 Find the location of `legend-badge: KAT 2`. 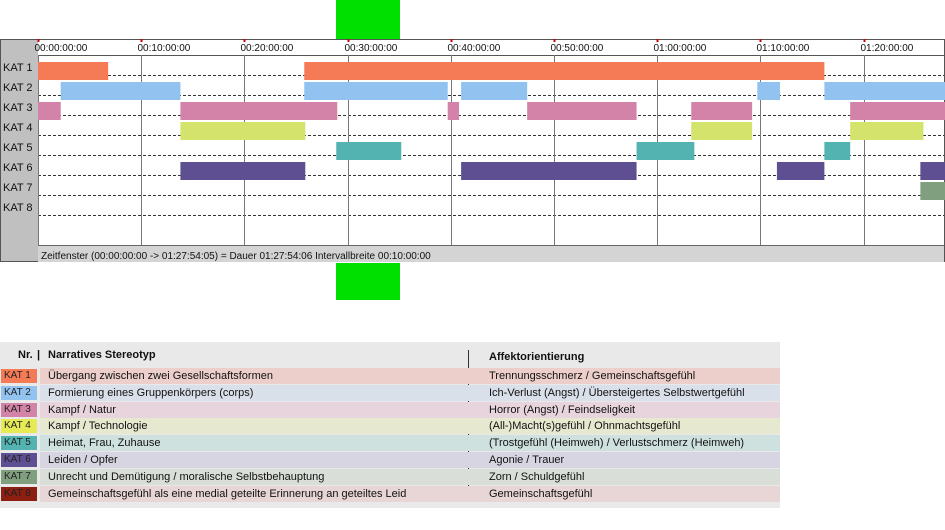

legend-badge: KAT 2 is located at coordinates (19, 392).